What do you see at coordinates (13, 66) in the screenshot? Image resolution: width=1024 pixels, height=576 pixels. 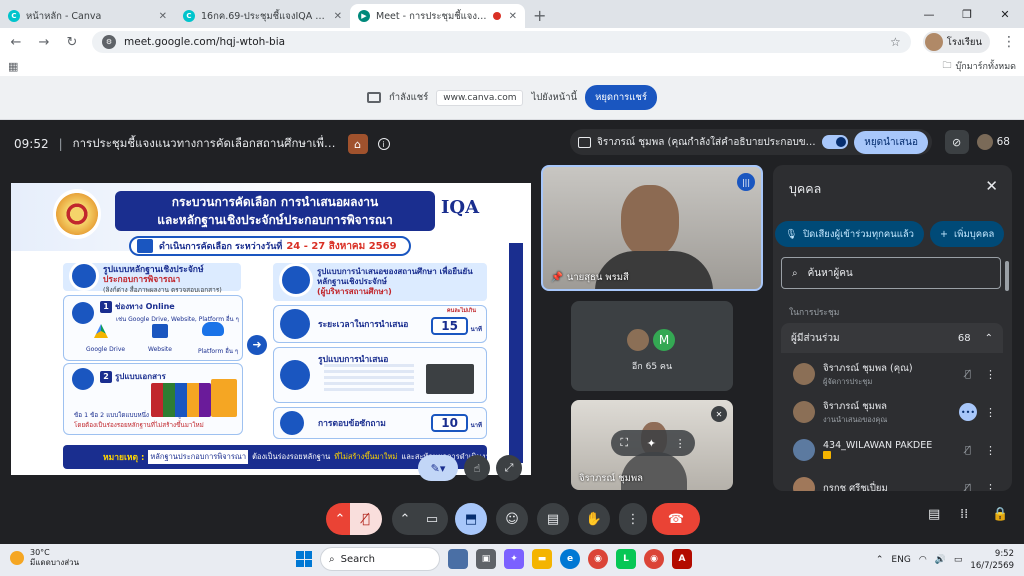 I see `apps-grid-icon: ▦` at bounding box center [13, 66].